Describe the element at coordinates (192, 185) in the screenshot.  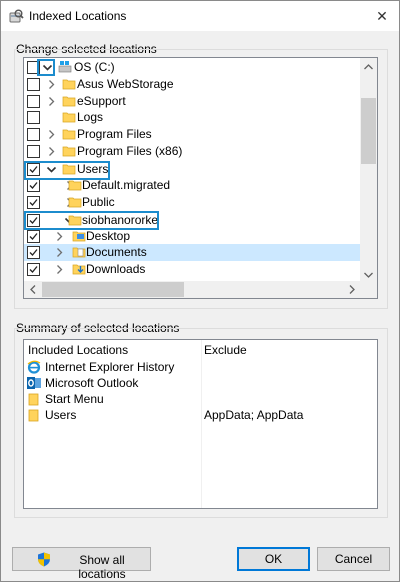
I see `tree-row: Default.migrated` at that location.